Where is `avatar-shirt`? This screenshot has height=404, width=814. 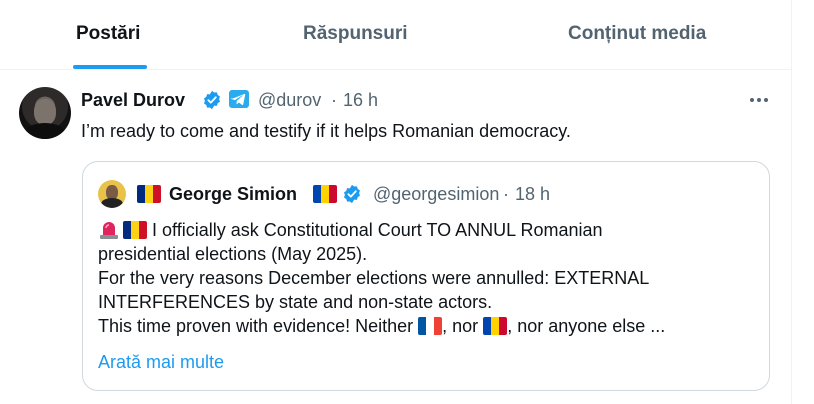 avatar-shirt is located at coordinates (45, 131).